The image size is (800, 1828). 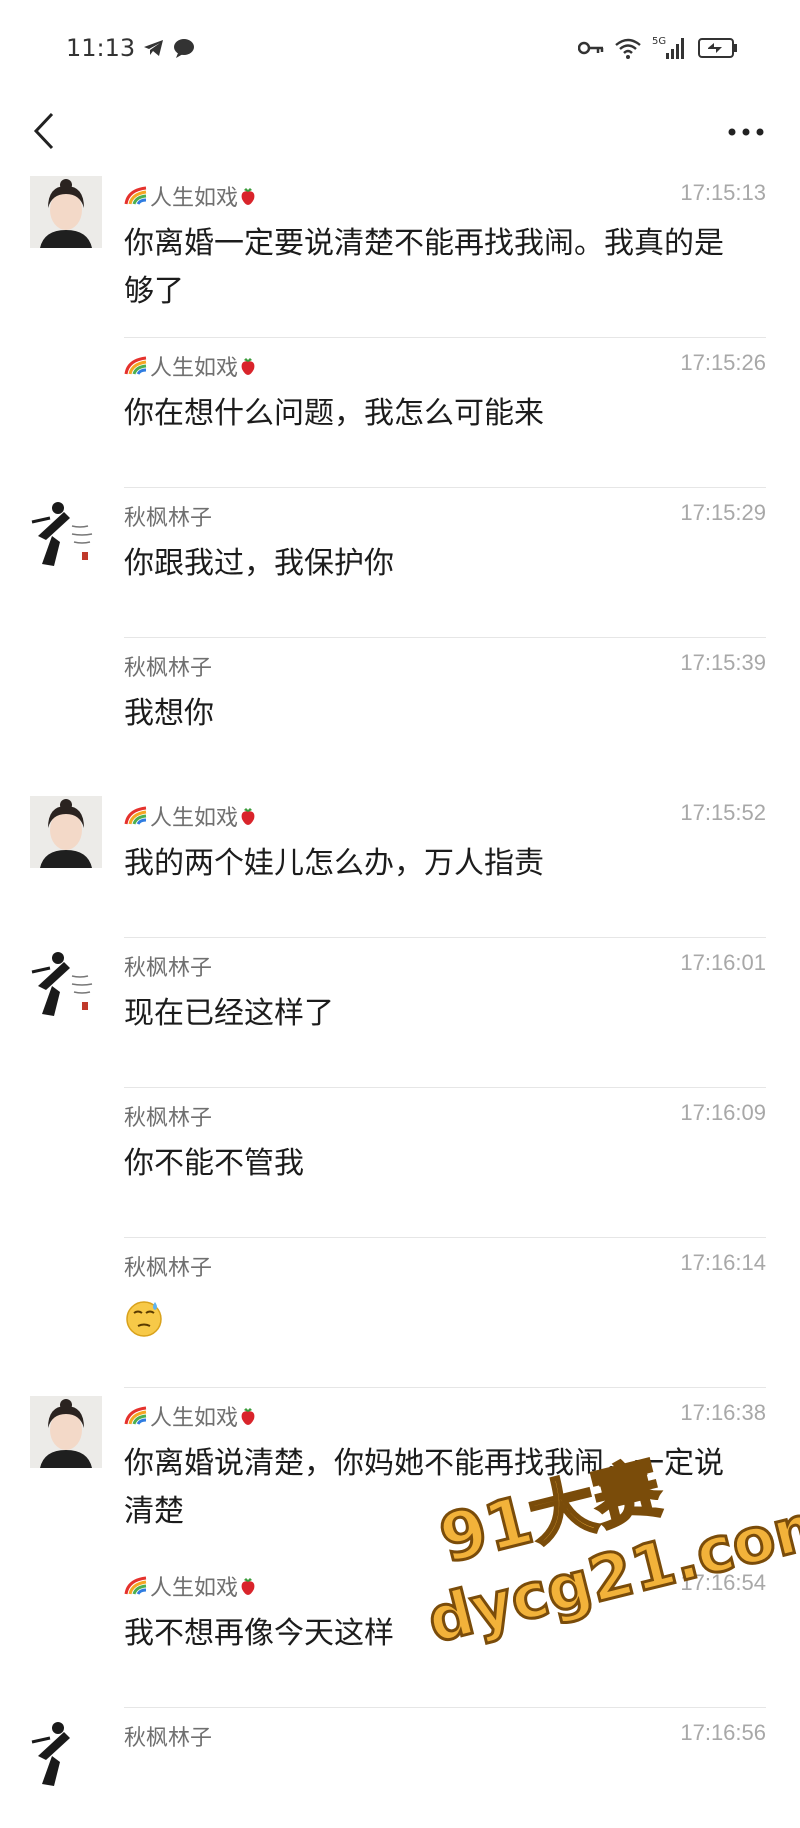 I want to click on network-label: 5G, so click(x=659, y=41).